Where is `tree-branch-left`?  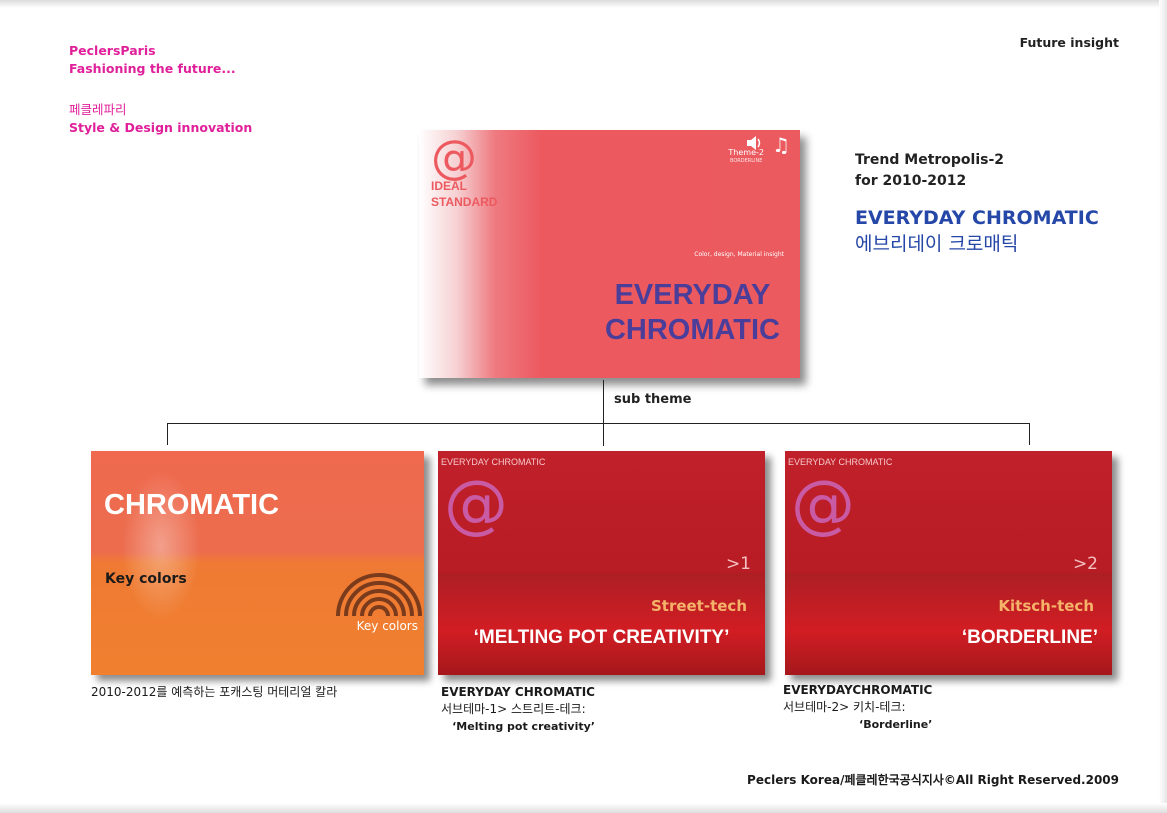 tree-branch-left is located at coordinates (167, 434).